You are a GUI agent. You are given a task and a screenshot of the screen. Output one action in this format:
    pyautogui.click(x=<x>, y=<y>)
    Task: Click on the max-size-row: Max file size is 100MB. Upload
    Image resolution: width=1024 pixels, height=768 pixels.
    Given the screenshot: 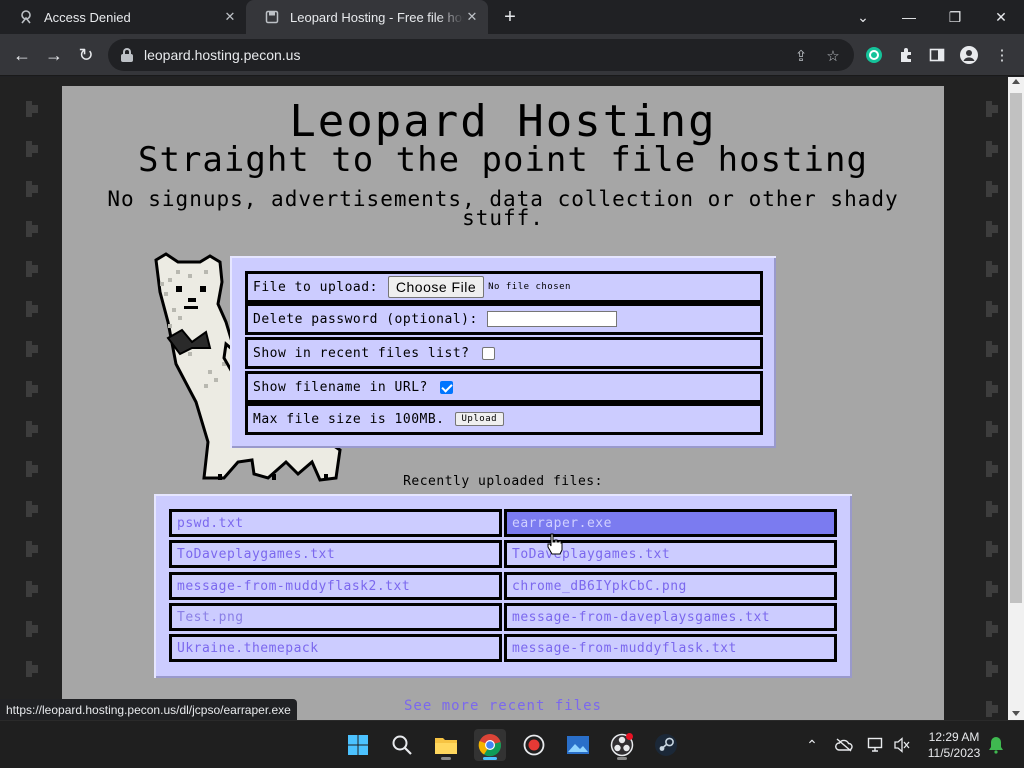 What is the action you would take?
    pyautogui.click(x=504, y=419)
    